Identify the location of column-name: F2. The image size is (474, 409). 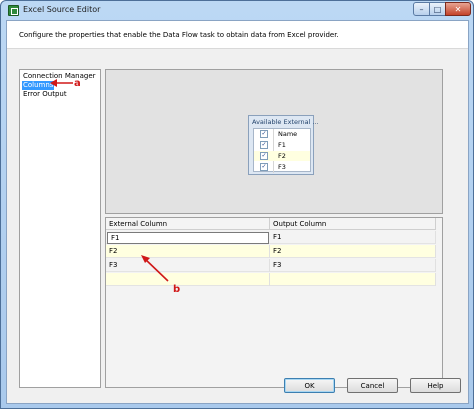
(282, 156).